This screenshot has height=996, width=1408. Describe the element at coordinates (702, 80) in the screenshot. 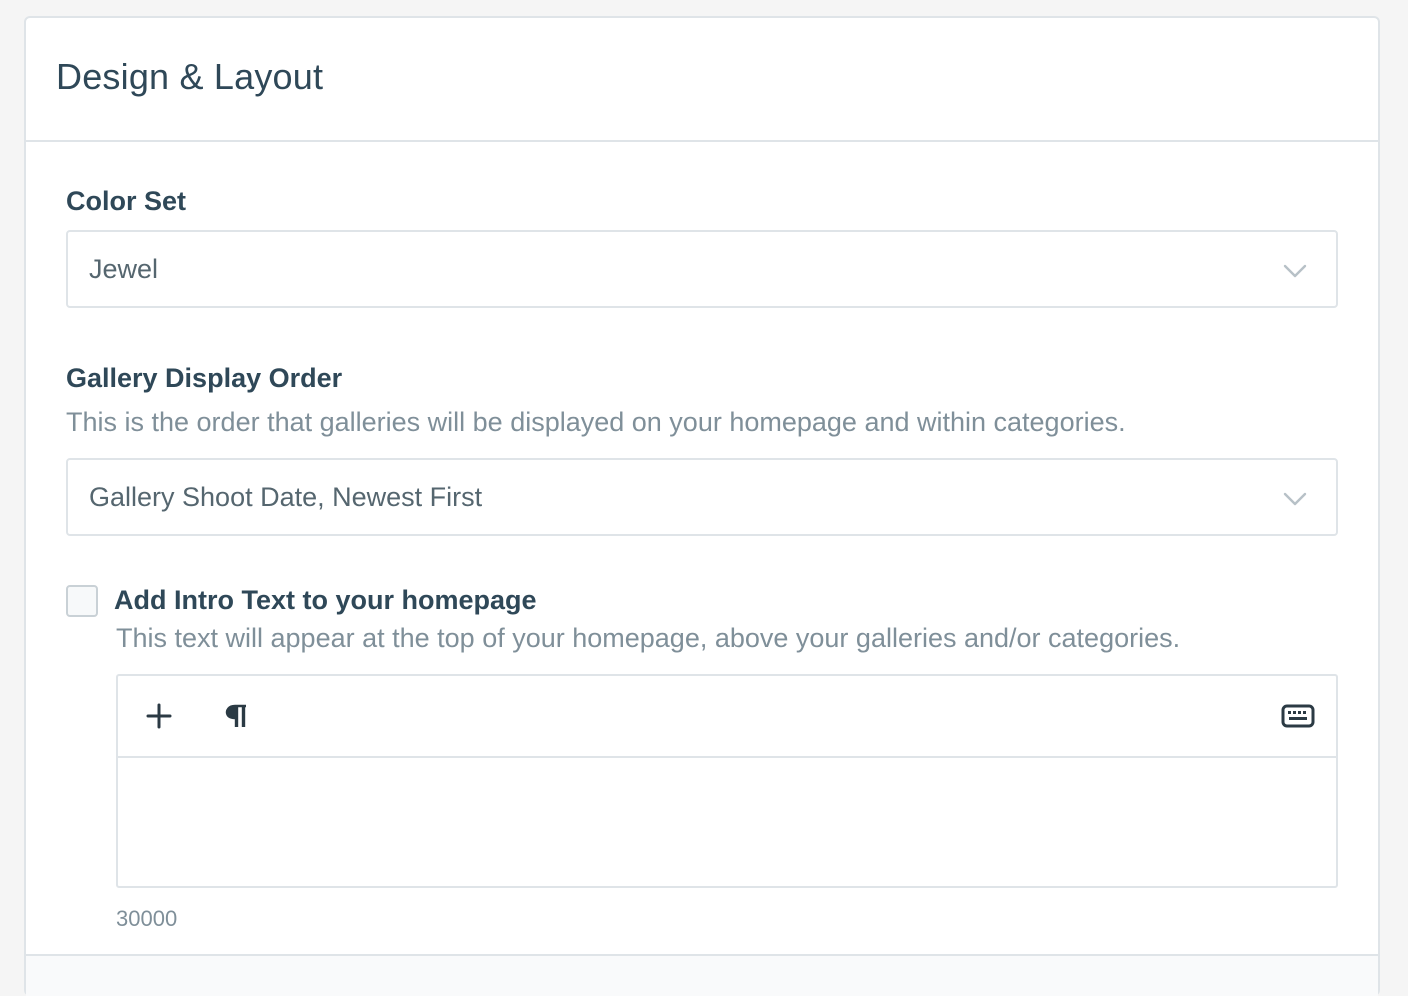

I see `panel-header: Design & Layout` at that location.